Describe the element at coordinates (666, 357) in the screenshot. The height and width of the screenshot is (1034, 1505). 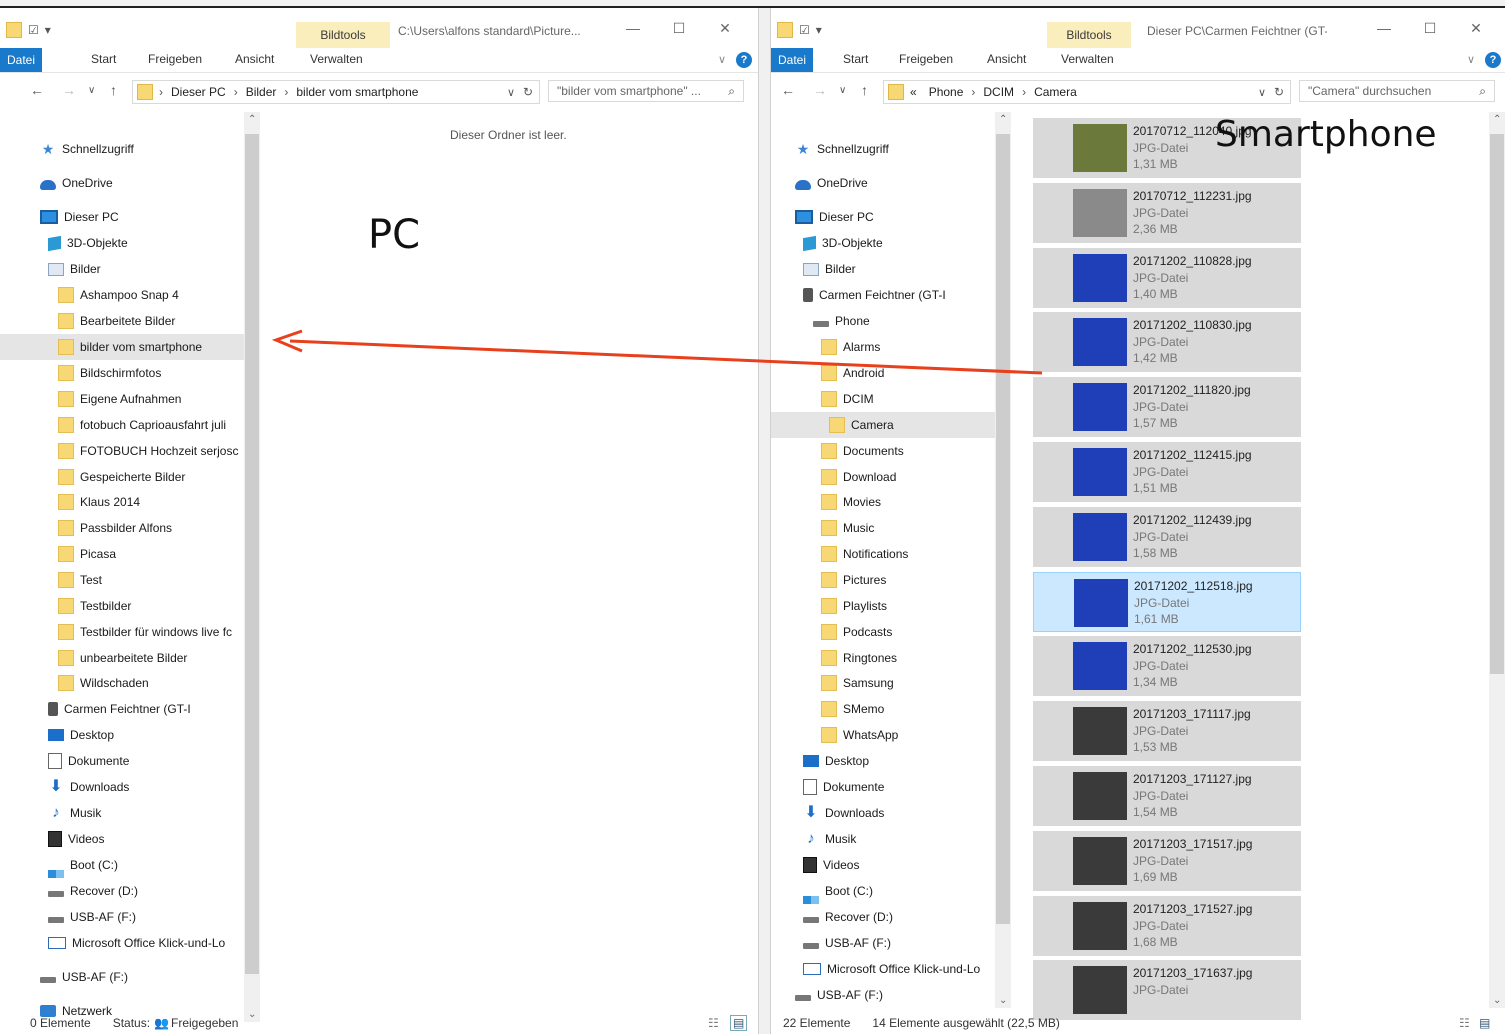
I see `drag-arrow-line` at that location.